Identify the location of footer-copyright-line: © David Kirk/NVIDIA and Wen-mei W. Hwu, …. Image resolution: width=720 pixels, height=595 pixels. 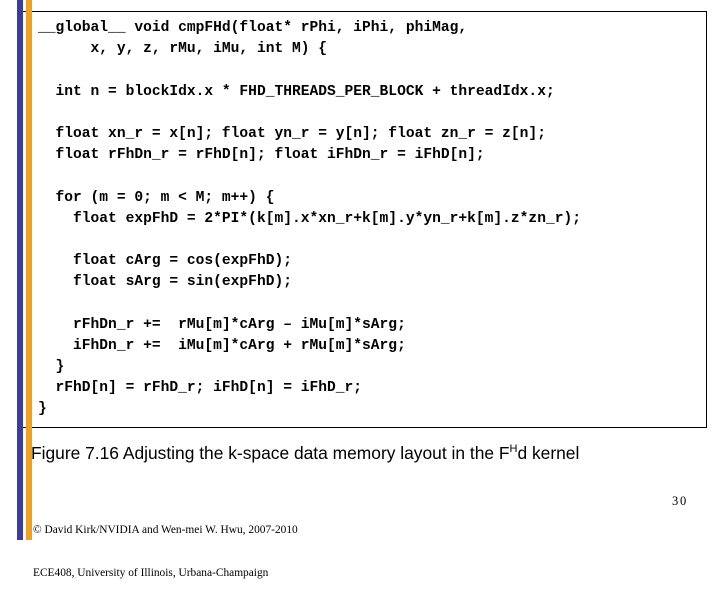
(165, 529).